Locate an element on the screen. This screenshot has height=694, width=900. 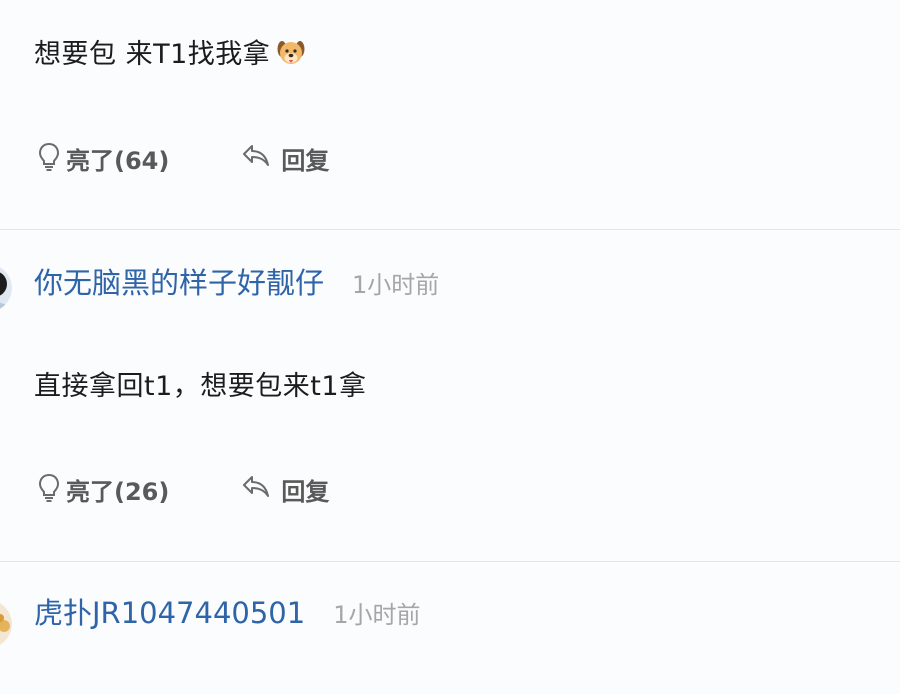
comment-actions: 亮了(64) 回复 is located at coordinates (181, 158).